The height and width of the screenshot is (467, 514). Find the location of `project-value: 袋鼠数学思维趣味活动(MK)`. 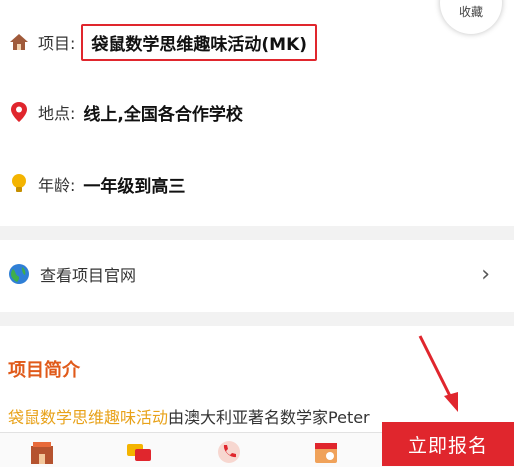

project-value: 袋鼠数学思维趣味活动(MK) is located at coordinates (199, 44).